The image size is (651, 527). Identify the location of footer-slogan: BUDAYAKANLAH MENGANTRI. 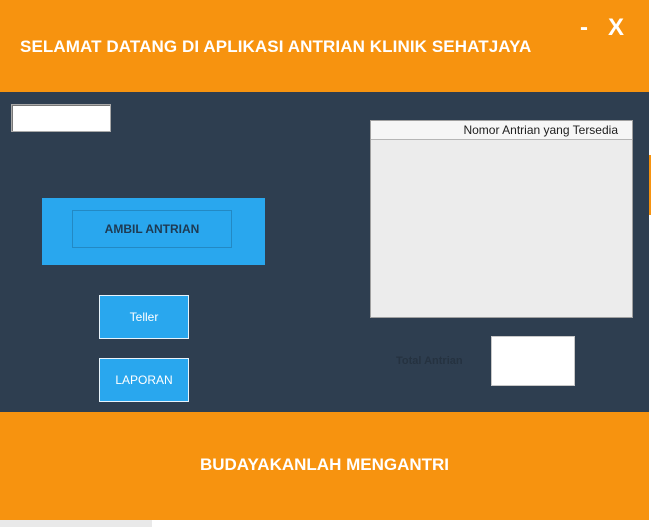
(324, 464).